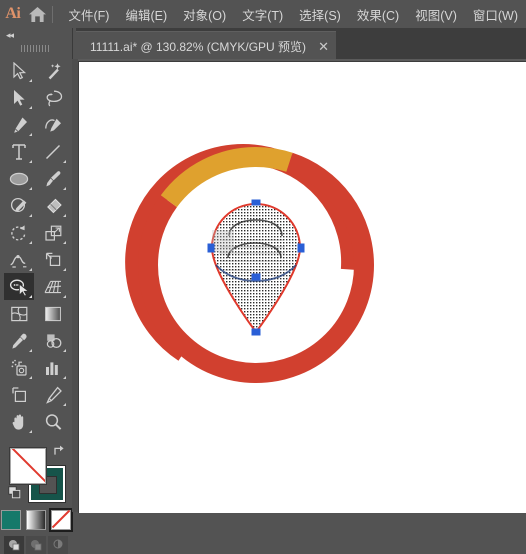 The width and height of the screenshot is (526, 554). What do you see at coordinates (19, 340) in the screenshot?
I see `eyedropper-tool` at bounding box center [19, 340].